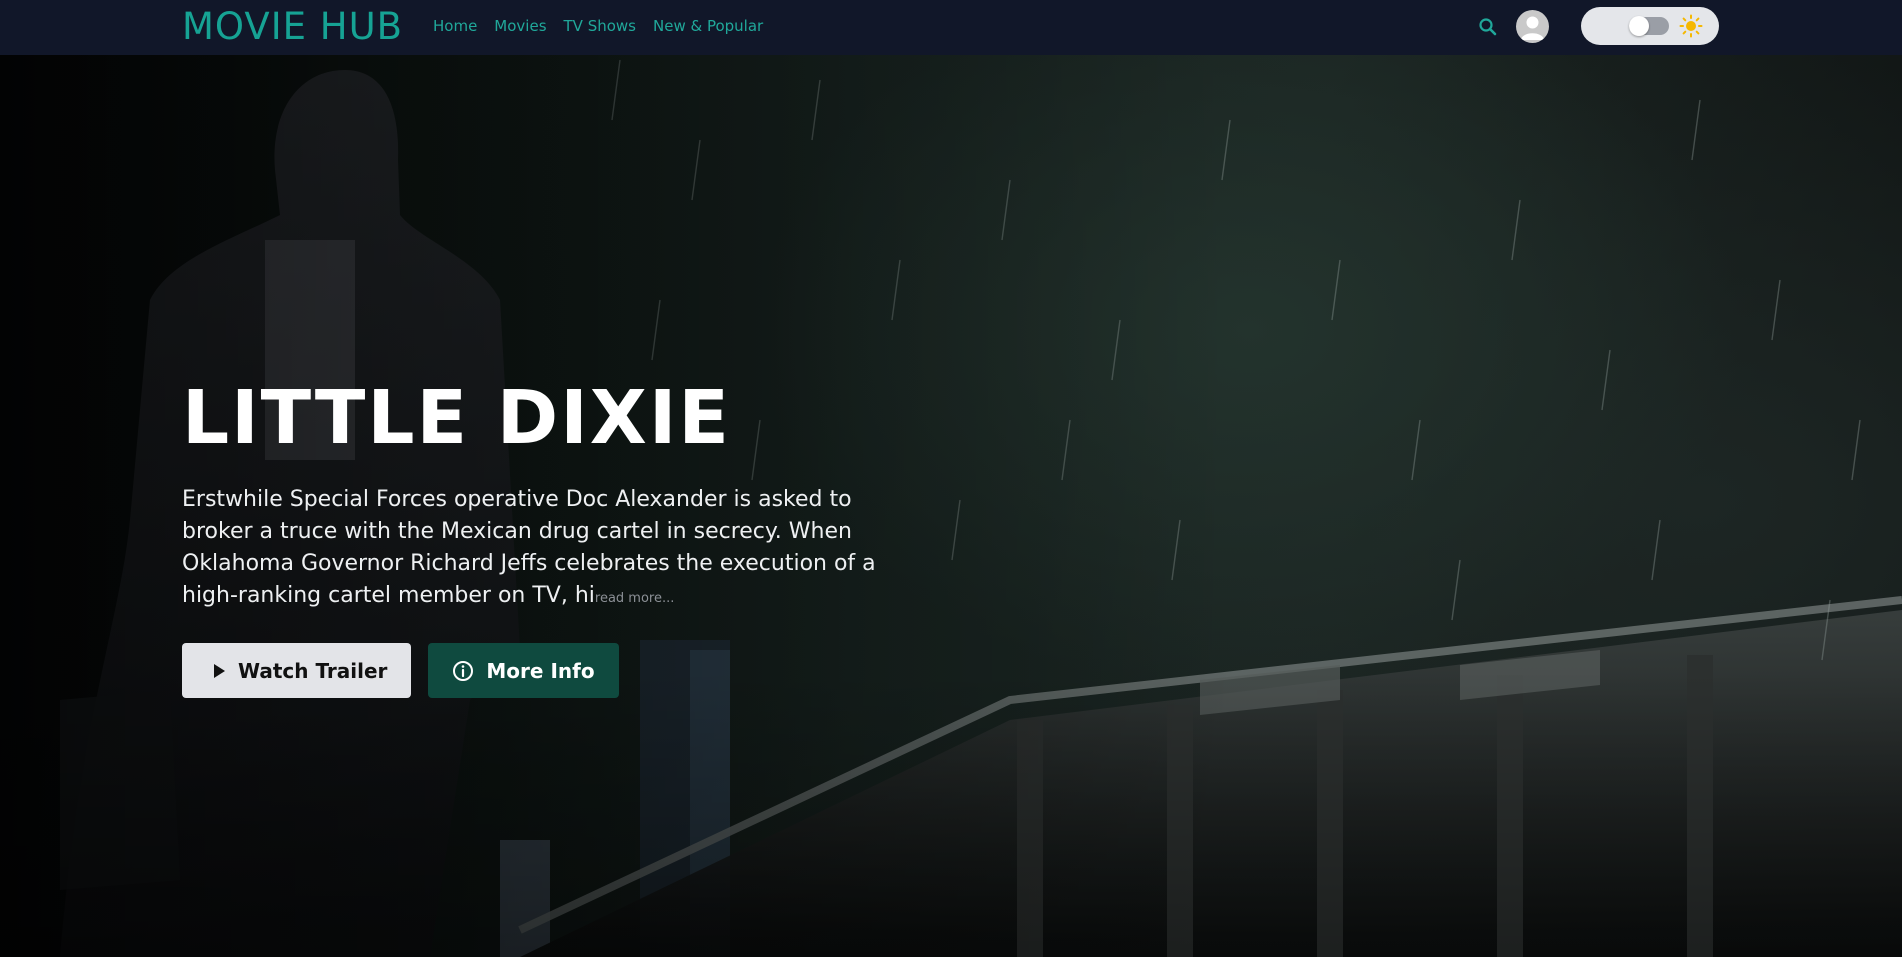  I want to click on search-icon, so click(1488, 27).